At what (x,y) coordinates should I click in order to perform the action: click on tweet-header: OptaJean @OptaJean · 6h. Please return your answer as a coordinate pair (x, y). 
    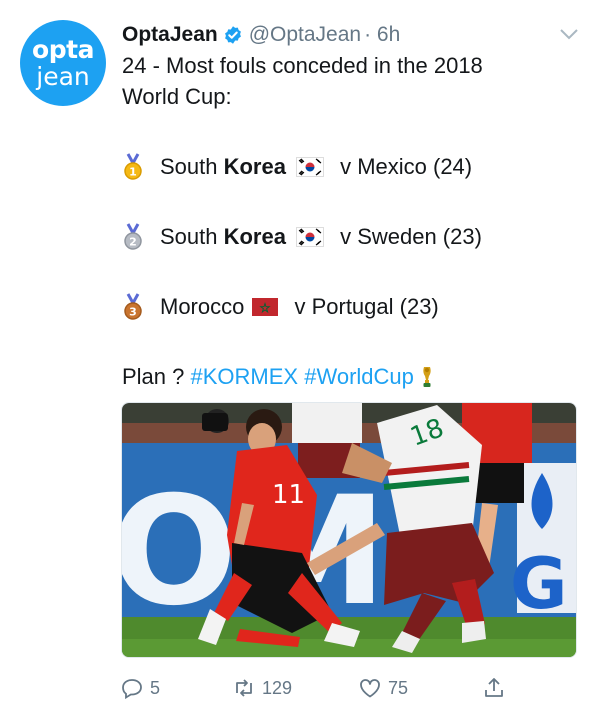
    Looking at the image, I should click on (351, 35).